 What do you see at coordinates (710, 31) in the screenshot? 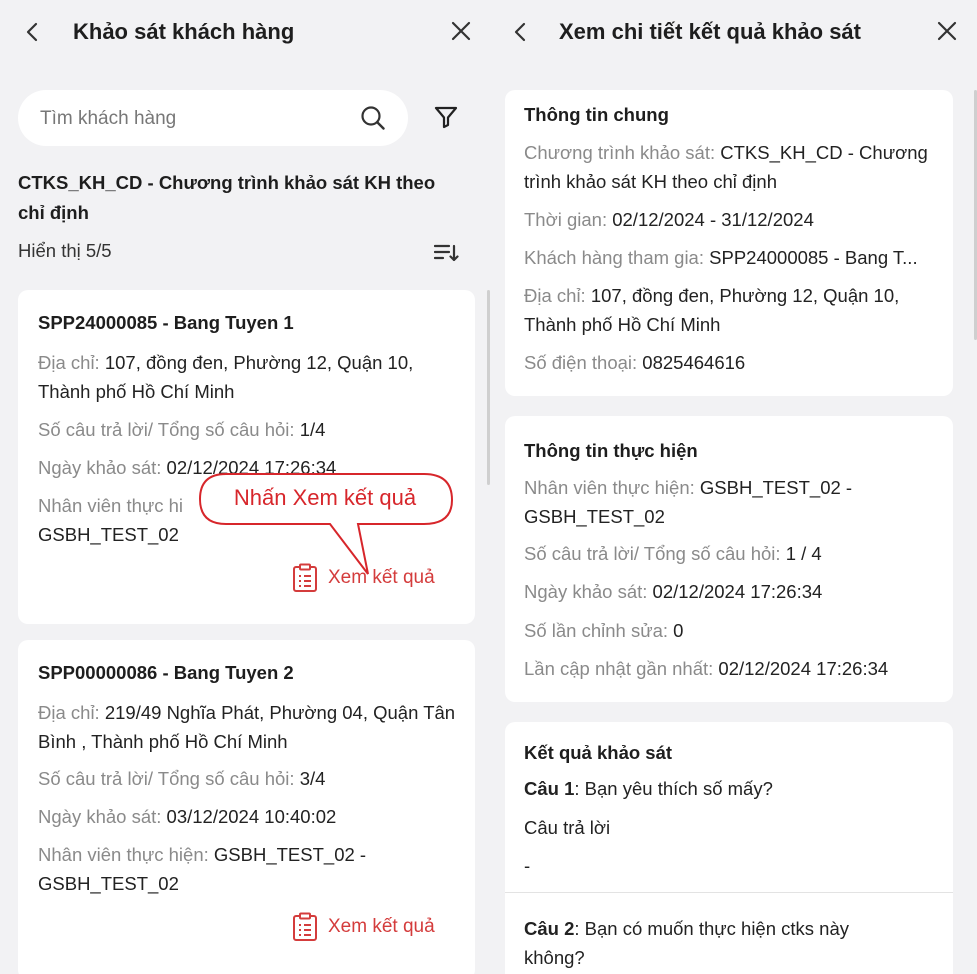
I see `page-title: Xem chi tiết kết quả khảo sát` at bounding box center [710, 31].